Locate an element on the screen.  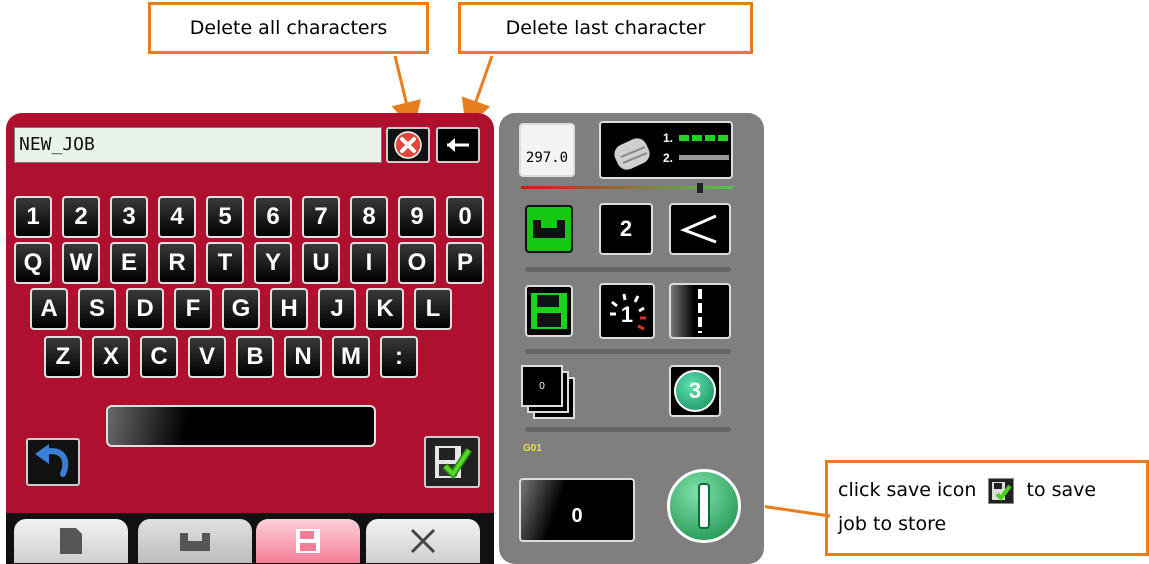
stack-button: 0 is located at coordinates (549, 393).